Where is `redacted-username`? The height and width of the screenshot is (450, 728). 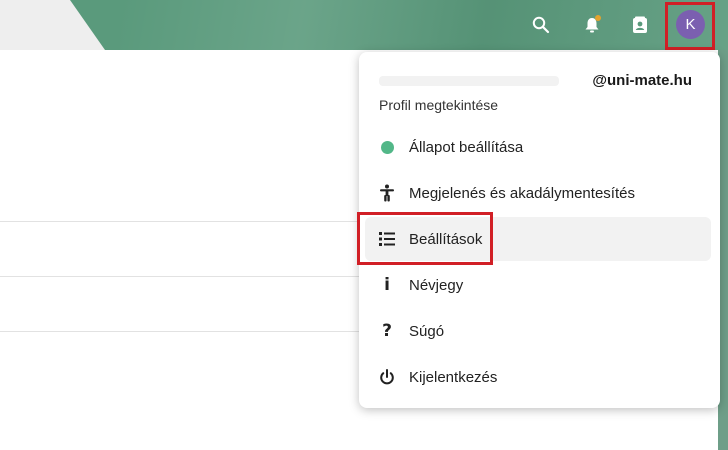 redacted-username is located at coordinates (469, 81).